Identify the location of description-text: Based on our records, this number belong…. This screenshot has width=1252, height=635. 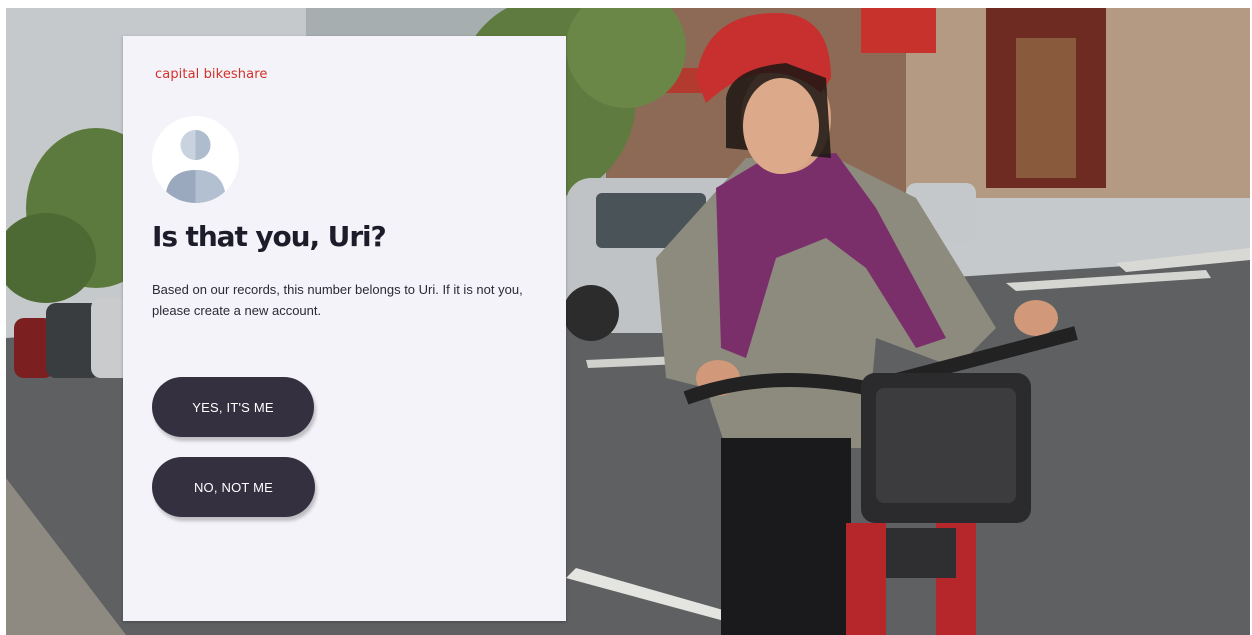
(337, 300).